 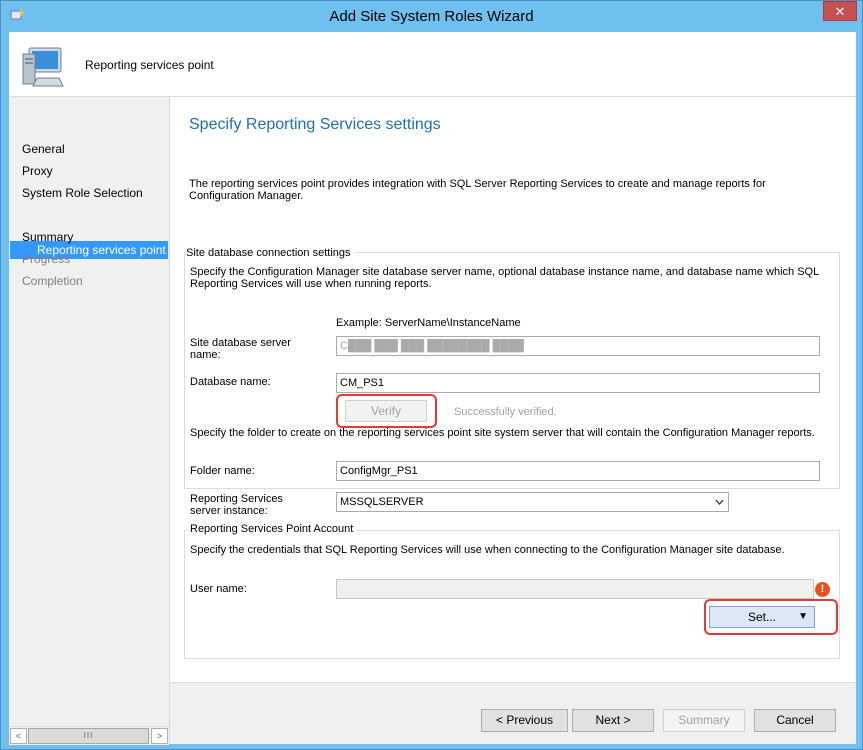 What do you see at coordinates (428, 323) in the screenshot?
I see `server-name-example: Example: ServerName\InstanceName` at bounding box center [428, 323].